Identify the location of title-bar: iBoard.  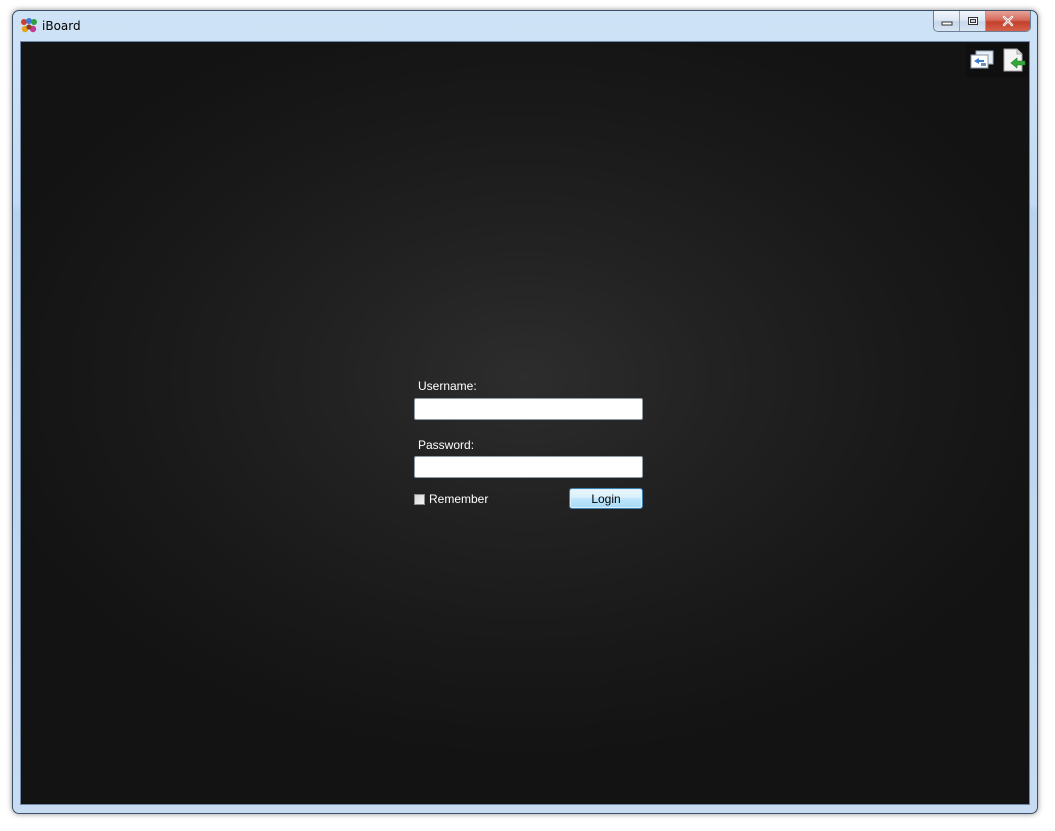
(525, 26).